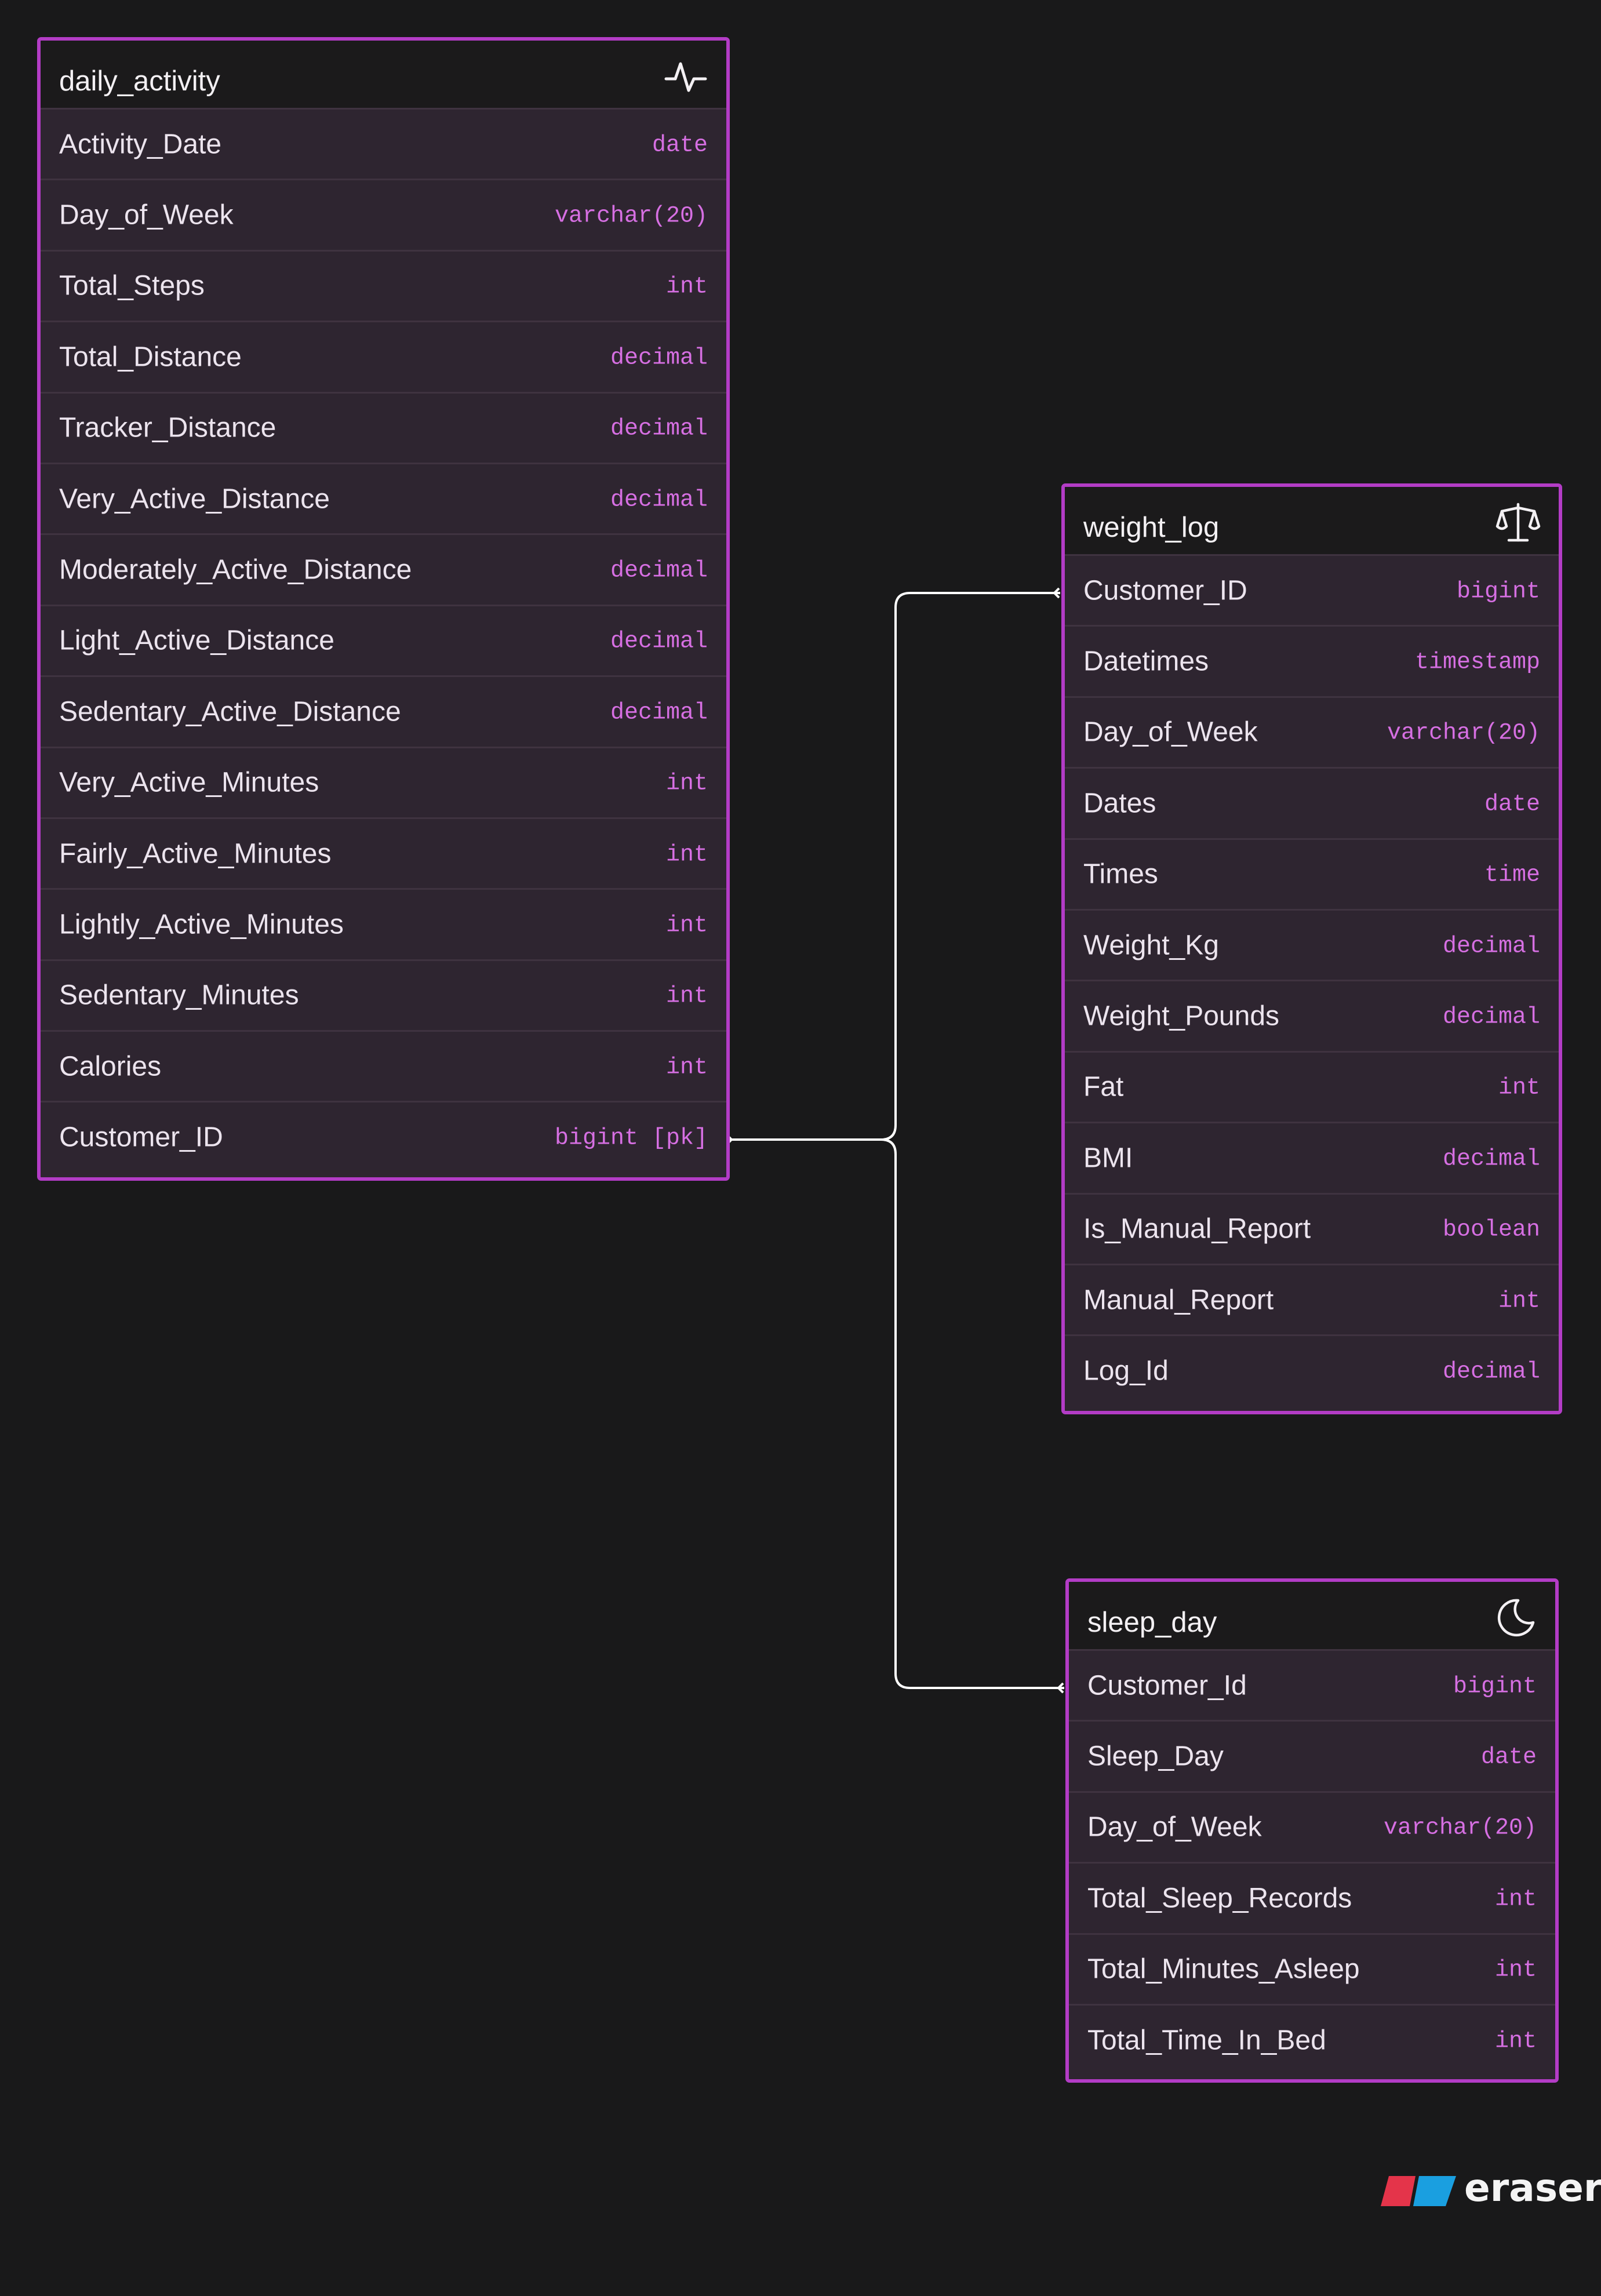 This screenshot has height=2296, width=1601. I want to click on field-row-very-active-minutes: Very_Active_Minutes int, so click(384, 781).